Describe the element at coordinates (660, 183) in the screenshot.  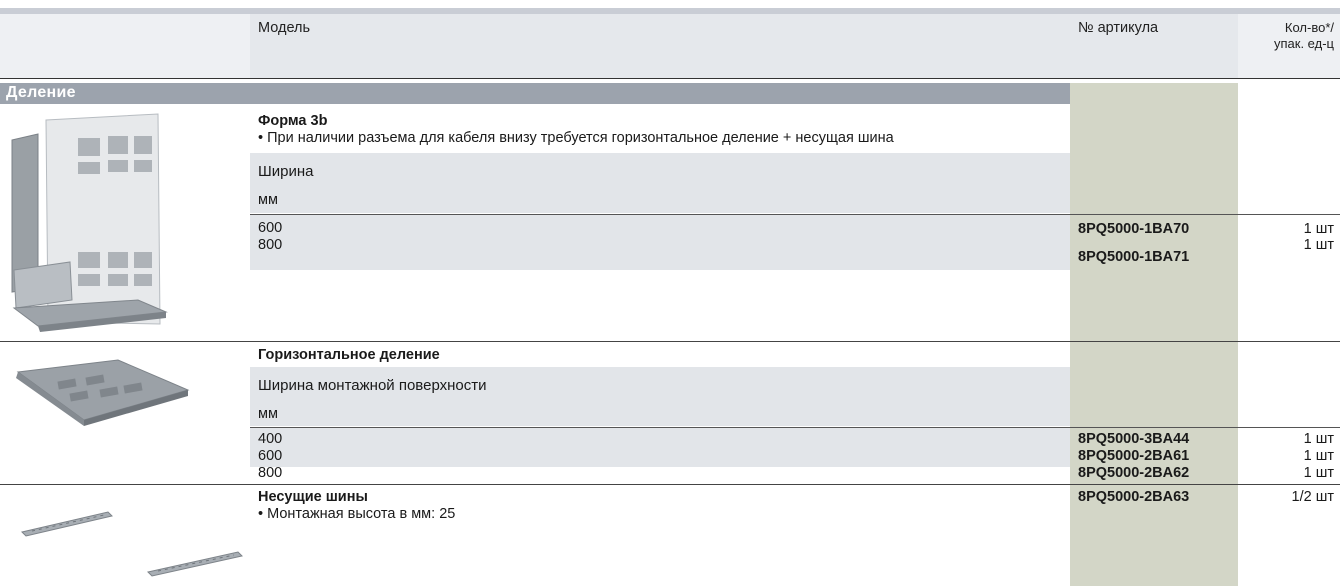
I see `group-form3b-param-box` at that location.